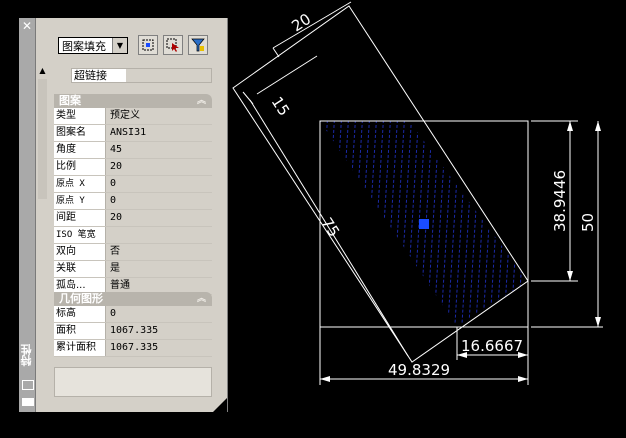 The image size is (626, 438). Describe the element at coordinates (80, 167) in the screenshot. I see `property-key: 比例` at that location.